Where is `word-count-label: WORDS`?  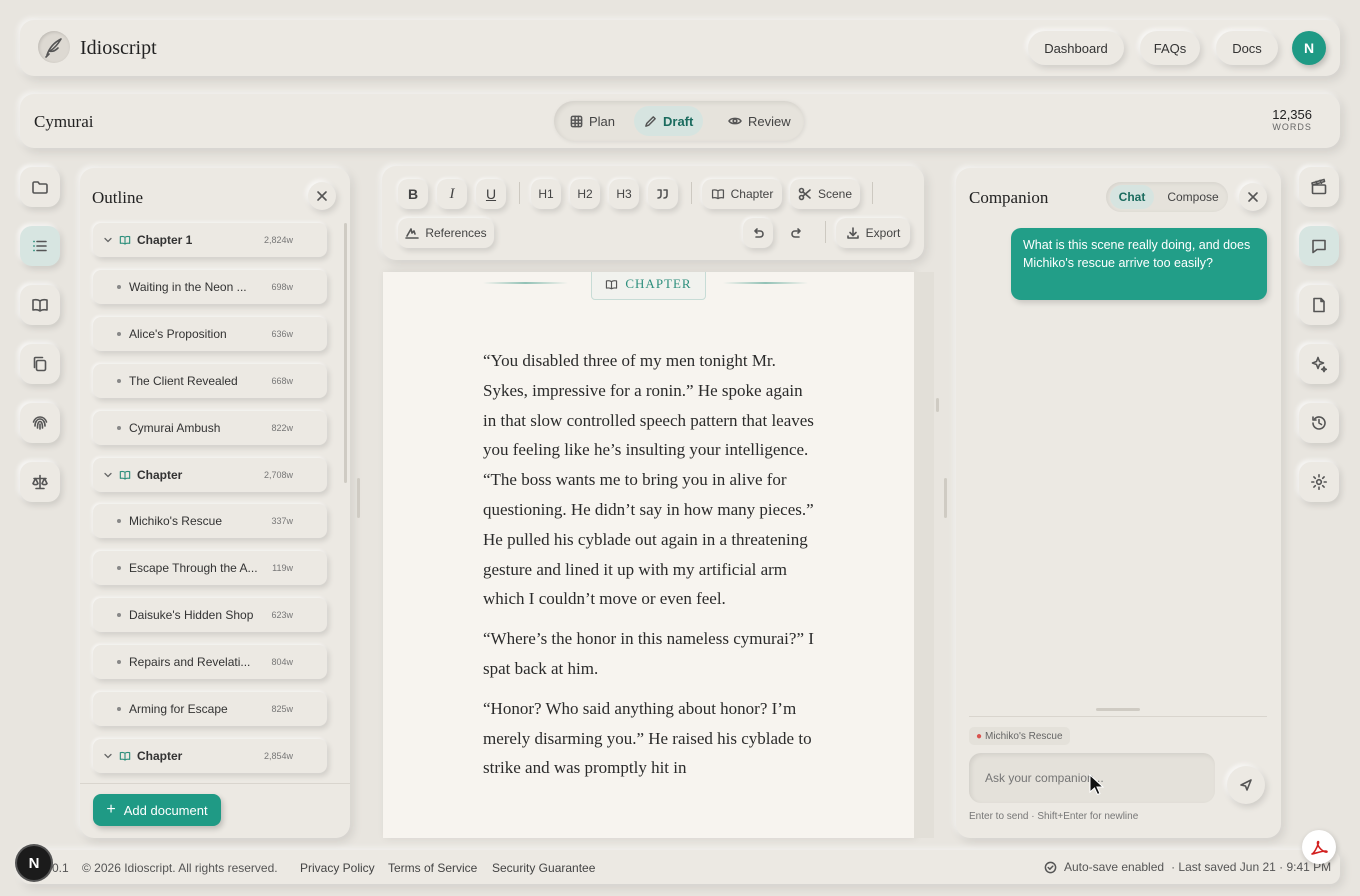 word-count-label: WORDS is located at coordinates (1292, 127).